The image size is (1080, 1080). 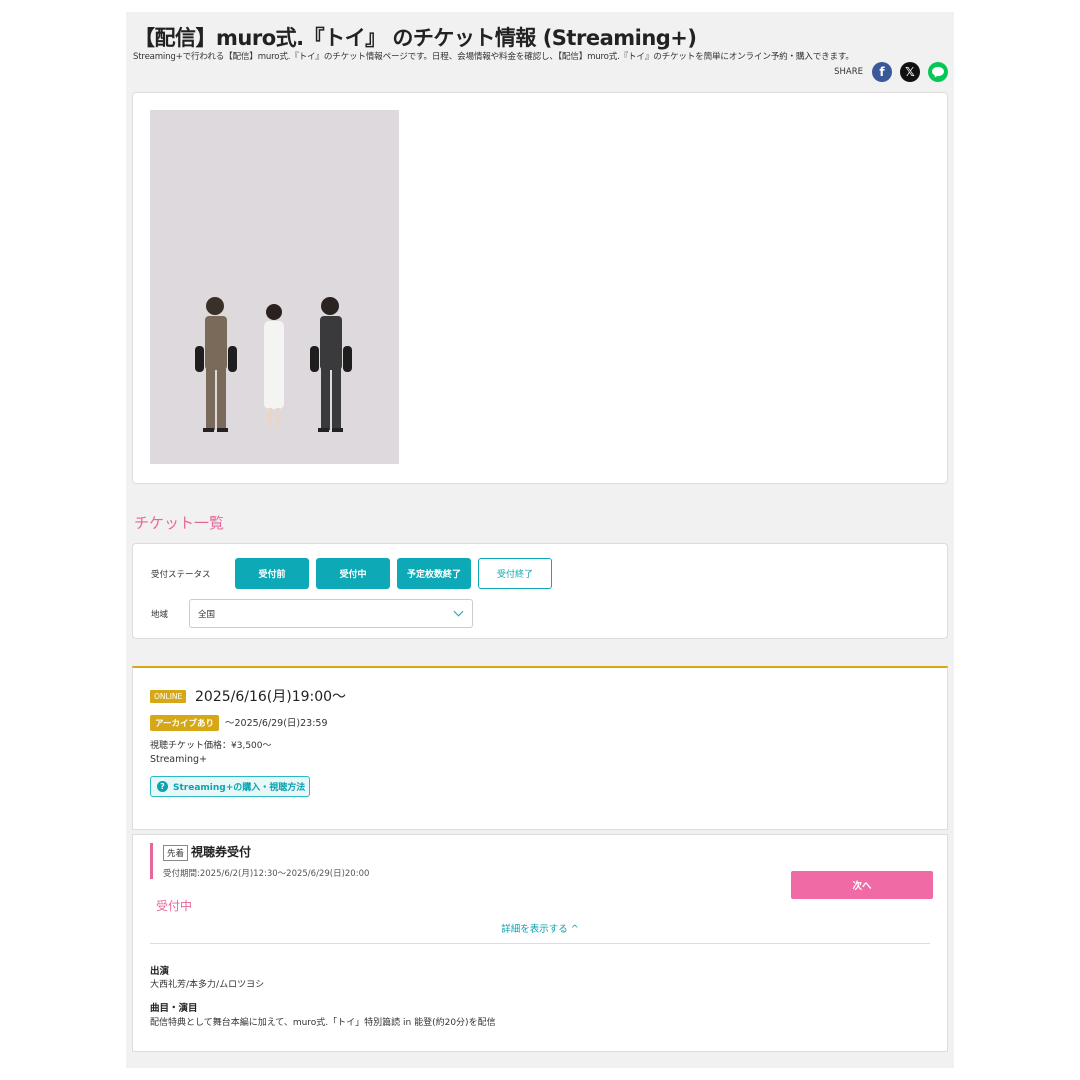 What do you see at coordinates (221, 852) in the screenshot?
I see `sale-name: 視聴券受付` at bounding box center [221, 852].